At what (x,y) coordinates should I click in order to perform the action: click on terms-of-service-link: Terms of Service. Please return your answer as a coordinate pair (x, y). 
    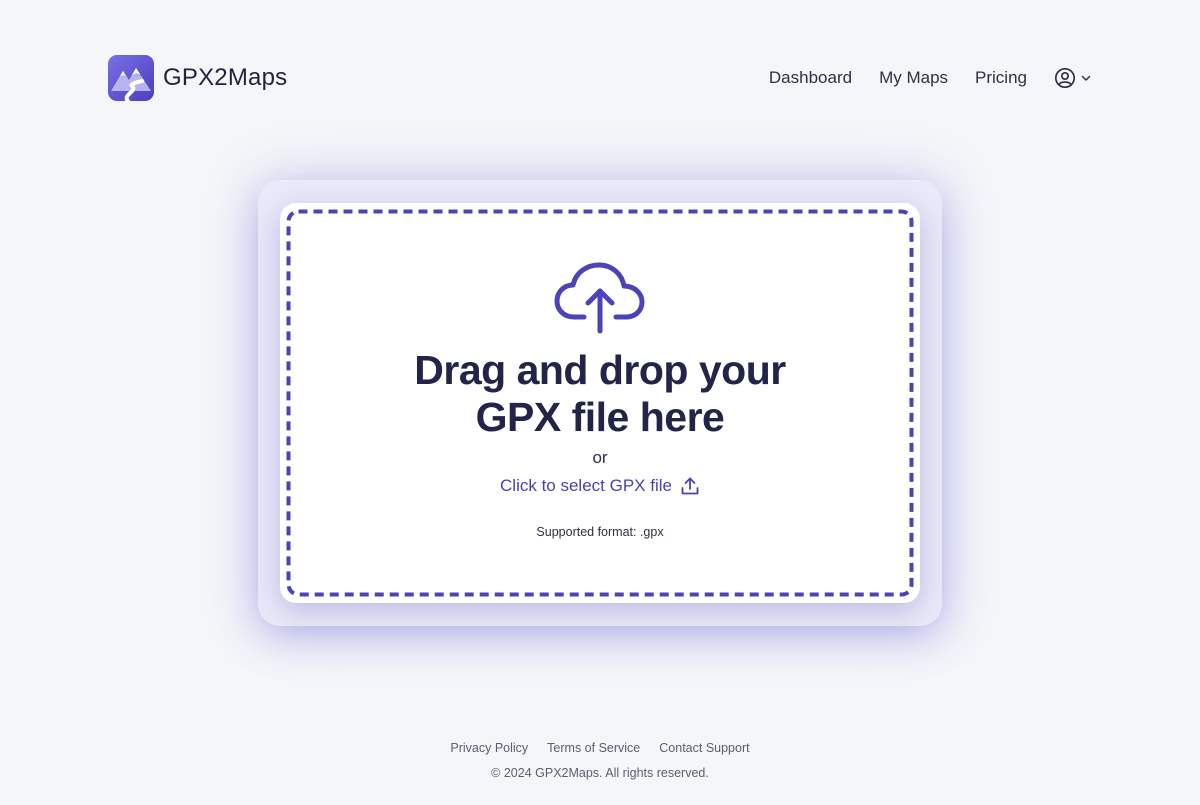
    Looking at the image, I should click on (593, 748).